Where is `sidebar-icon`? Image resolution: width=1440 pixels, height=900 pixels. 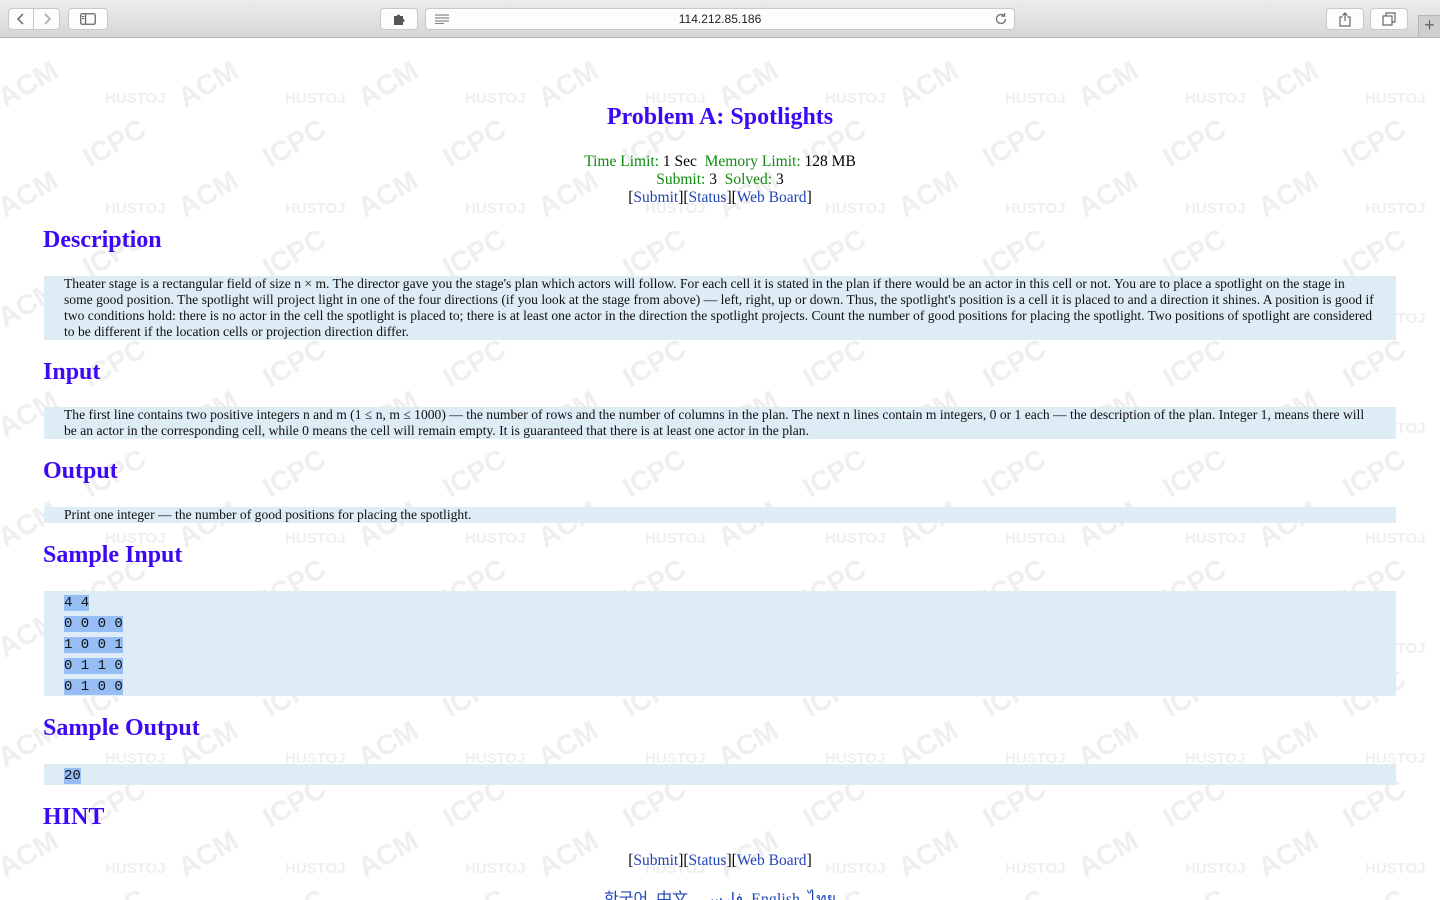
sidebar-icon is located at coordinates (88, 19).